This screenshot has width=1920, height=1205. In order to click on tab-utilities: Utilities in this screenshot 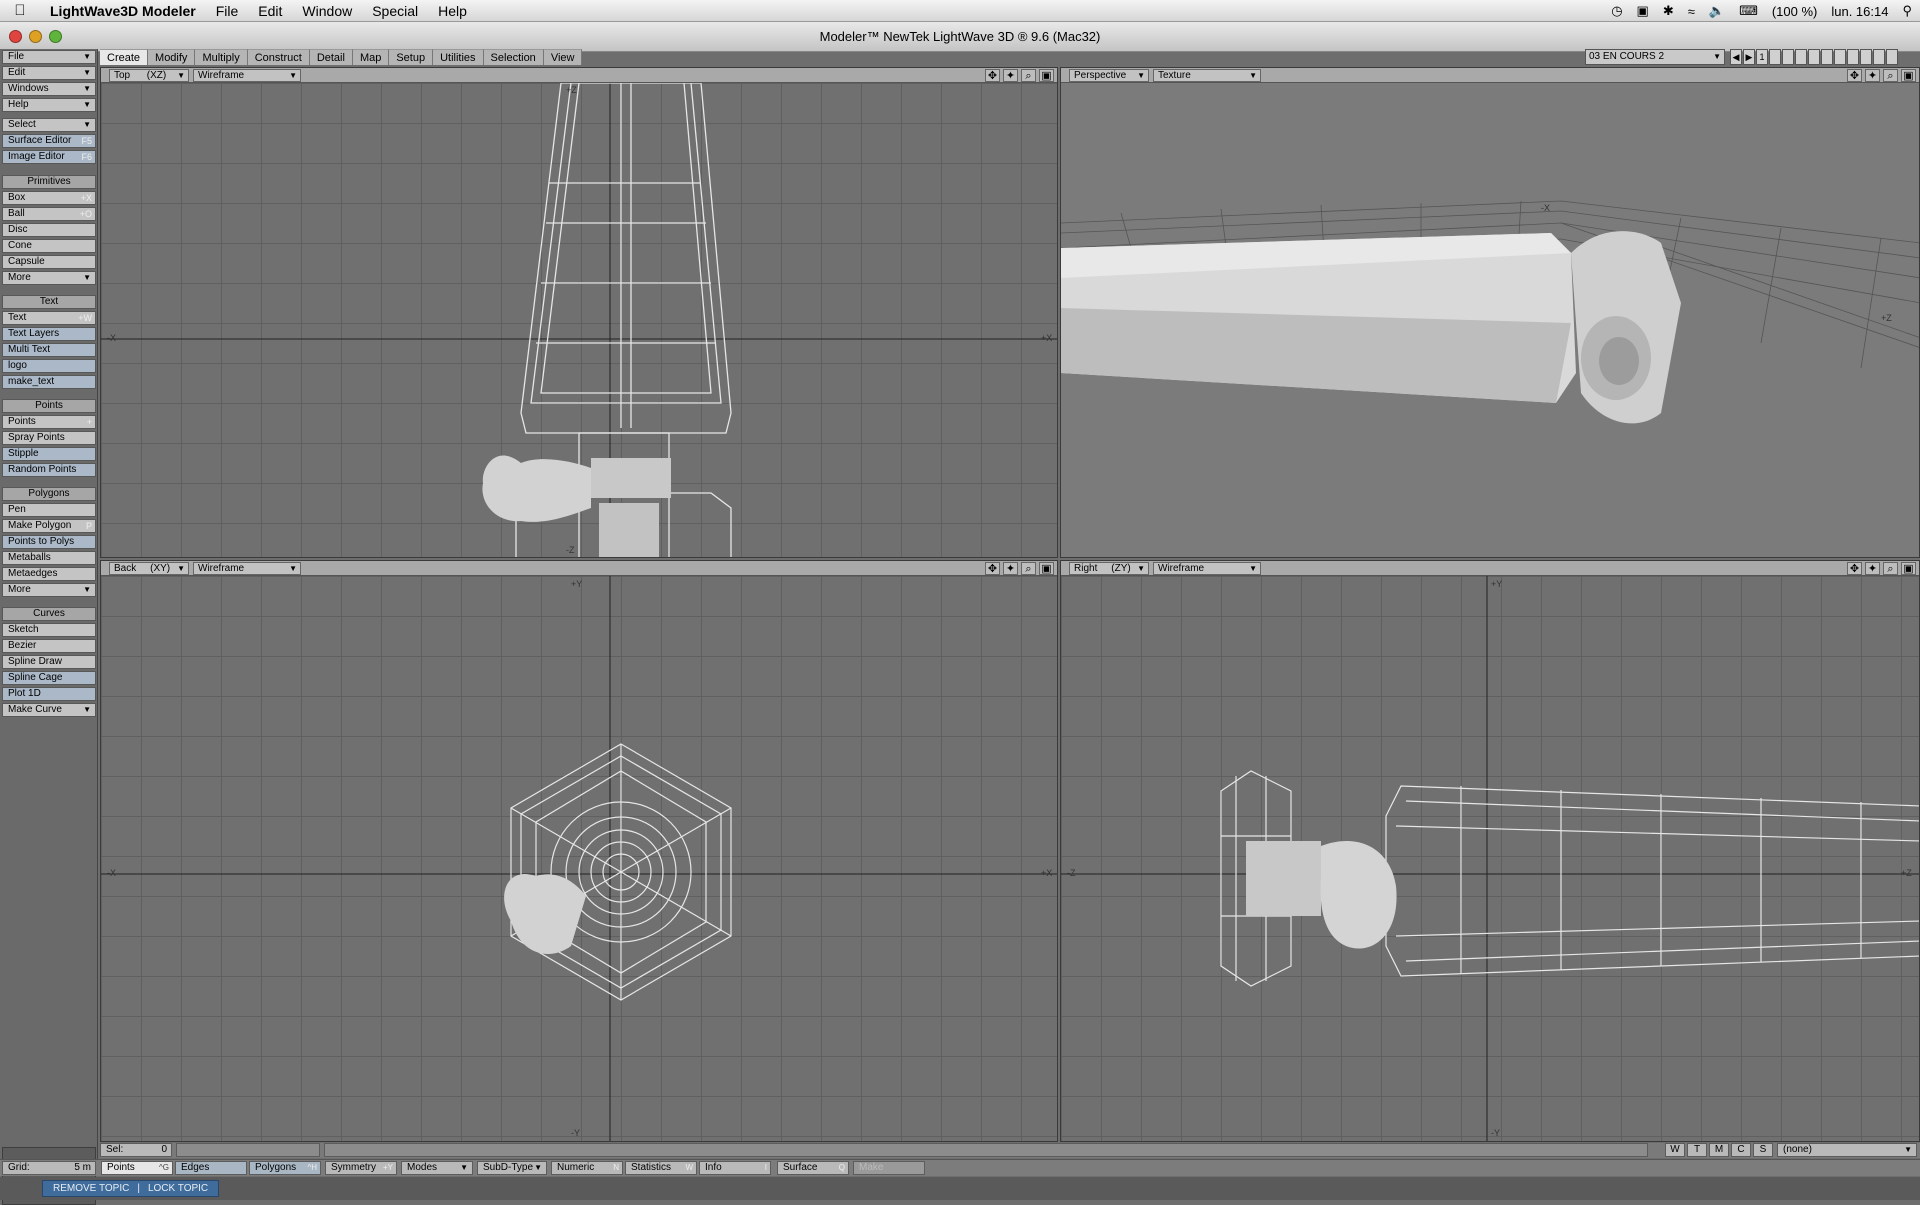, I will do `click(458, 57)`.